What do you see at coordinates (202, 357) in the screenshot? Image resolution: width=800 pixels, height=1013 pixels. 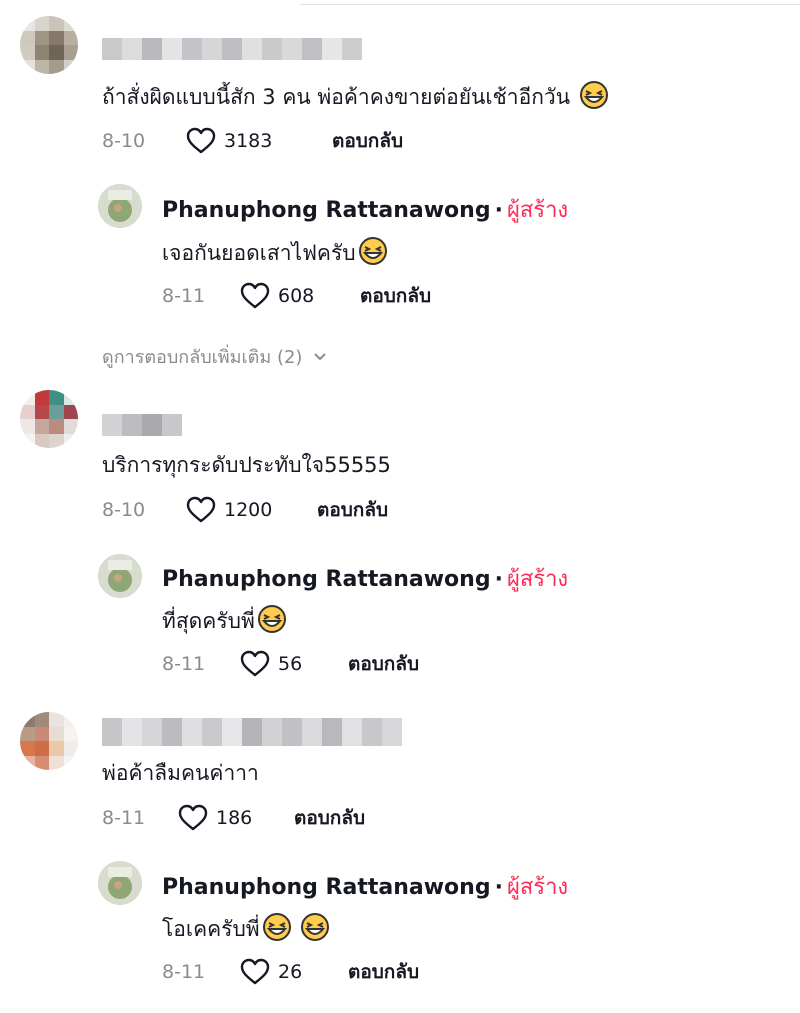 I see `view-more-replies-label: ดูการตอบกลับเพิ่มเติม (2)` at bounding box center [202, 357].